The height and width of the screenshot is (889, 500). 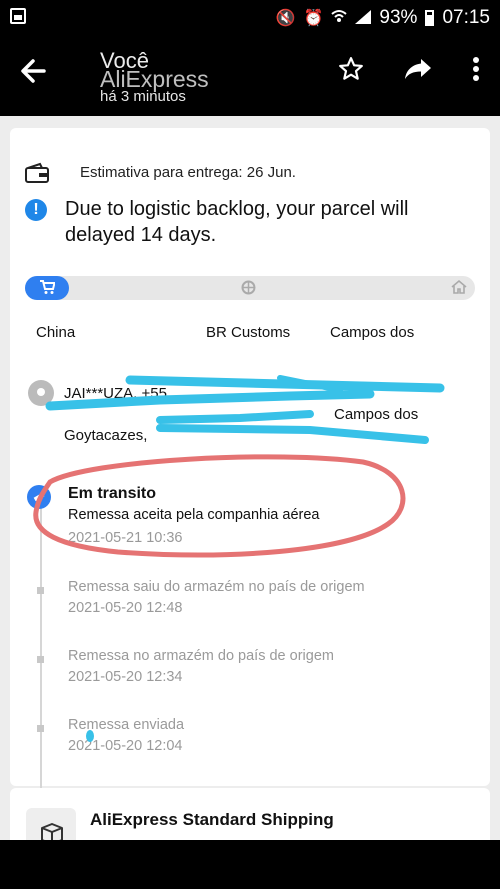 I want to click on address-line-2: Campos dos, so click(x=376, y=414).